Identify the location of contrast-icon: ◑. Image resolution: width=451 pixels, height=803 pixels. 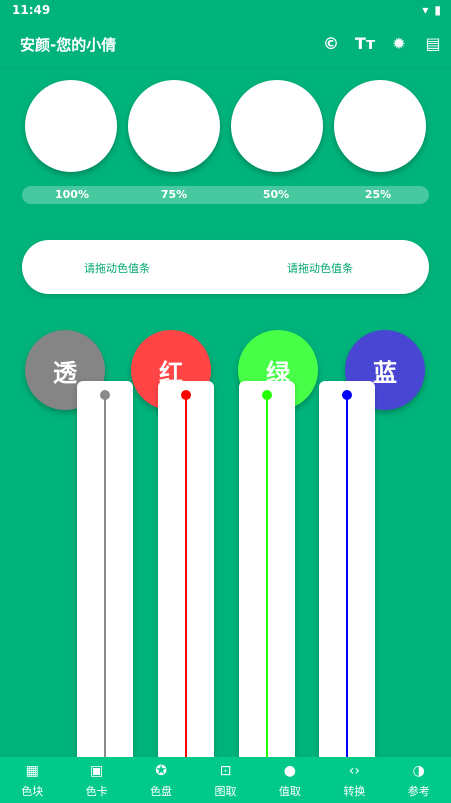
(418, 770).